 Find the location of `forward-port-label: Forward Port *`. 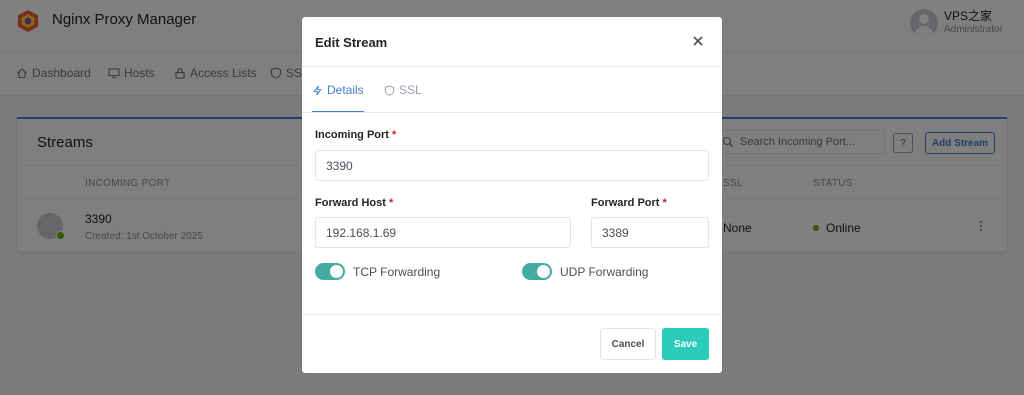

forward-port-label: Forward Port * is located at coordinates (629, 203).